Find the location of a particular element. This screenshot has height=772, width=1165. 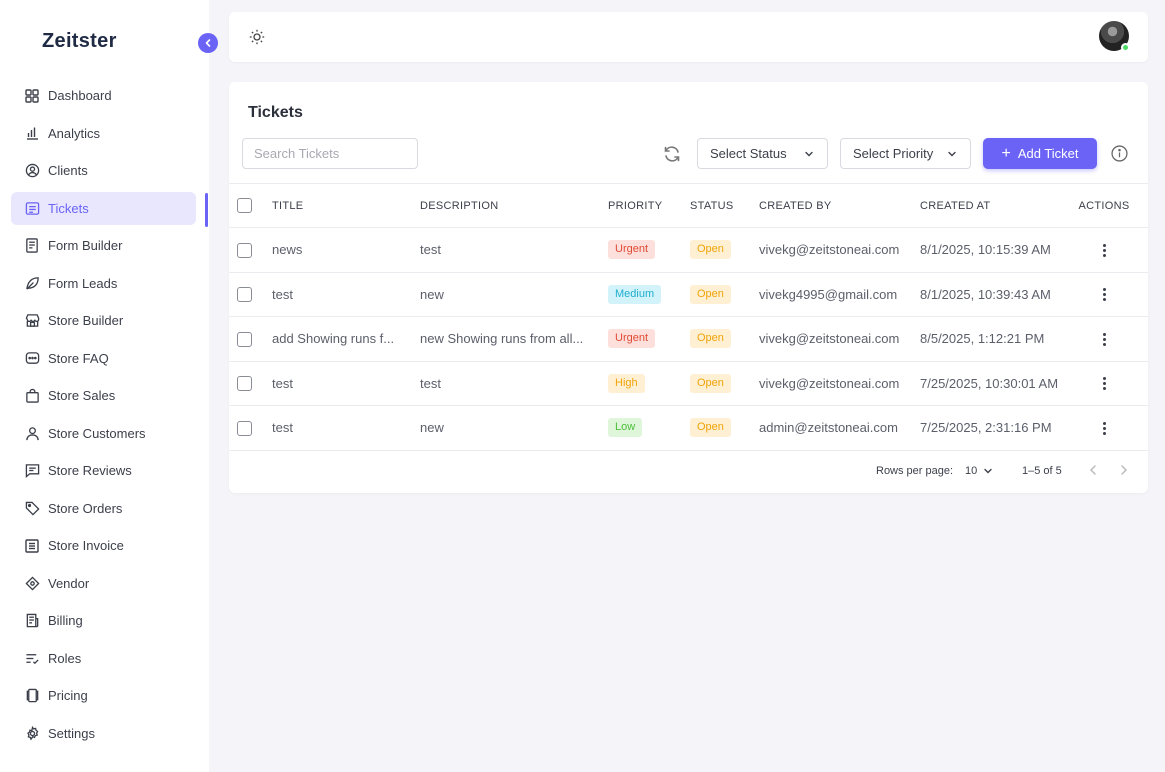

cell-created-at: 8/1/2025, 10:39:43 AM is located at coordinates (999, 294).